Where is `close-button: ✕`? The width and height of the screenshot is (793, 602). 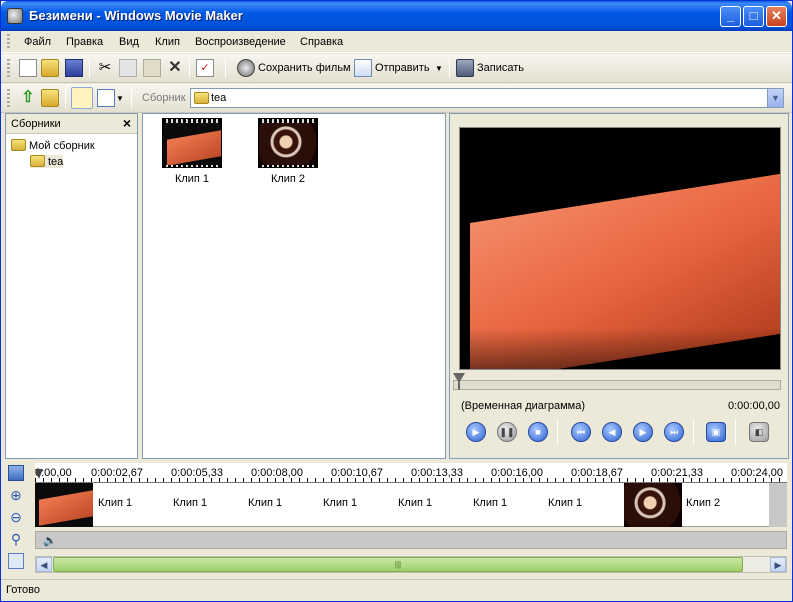
close-button: ✕ is located at coordinates (776, 16).